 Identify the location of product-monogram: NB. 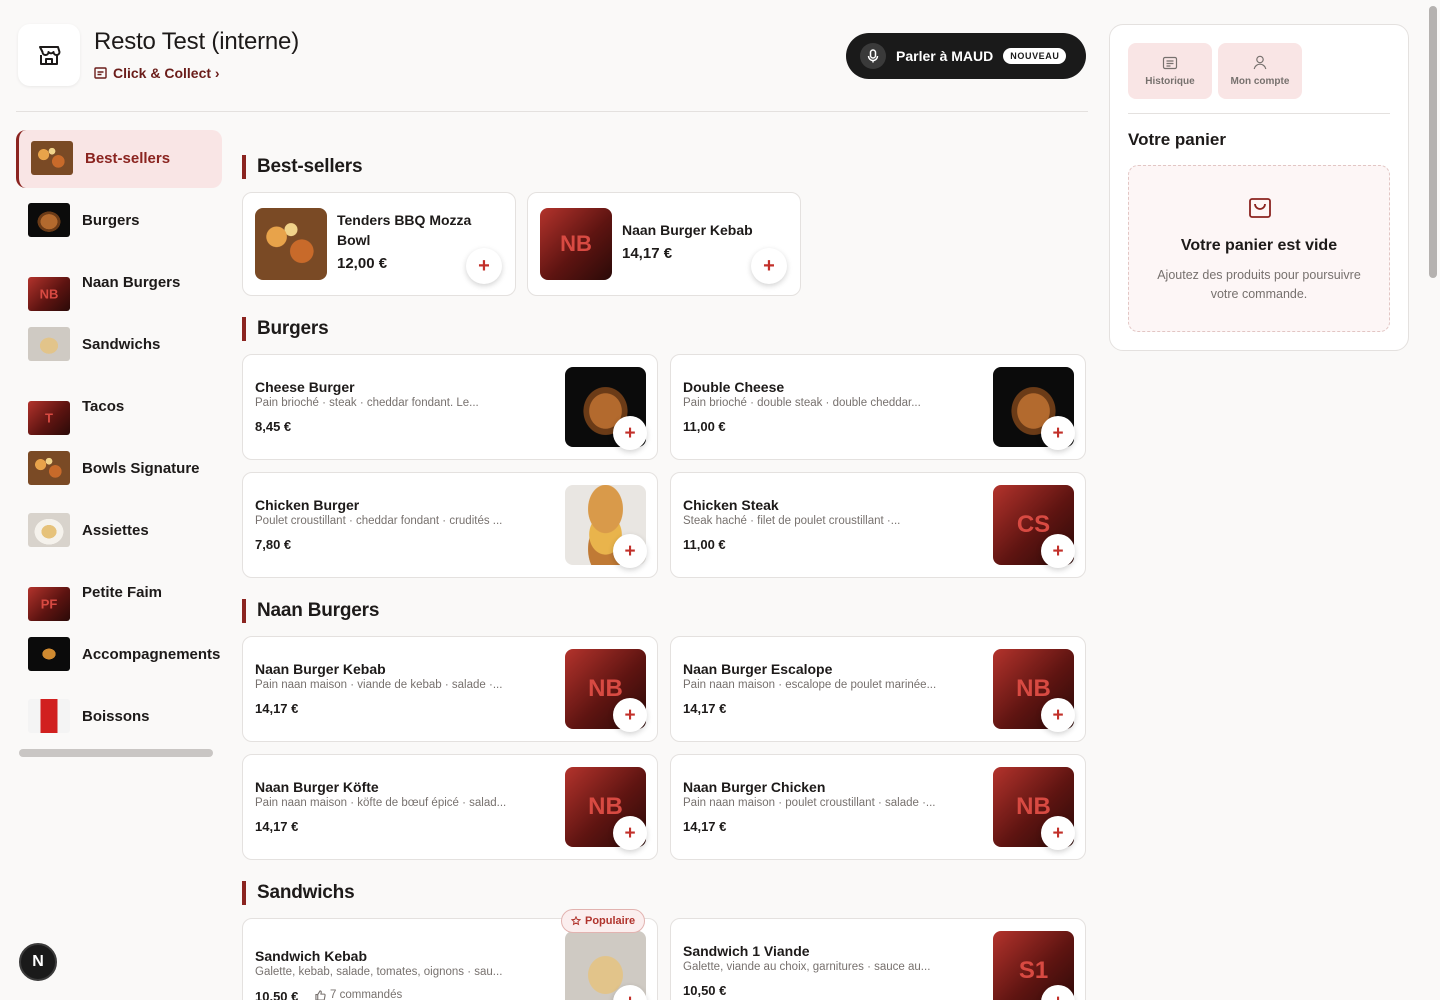
(576, 243).